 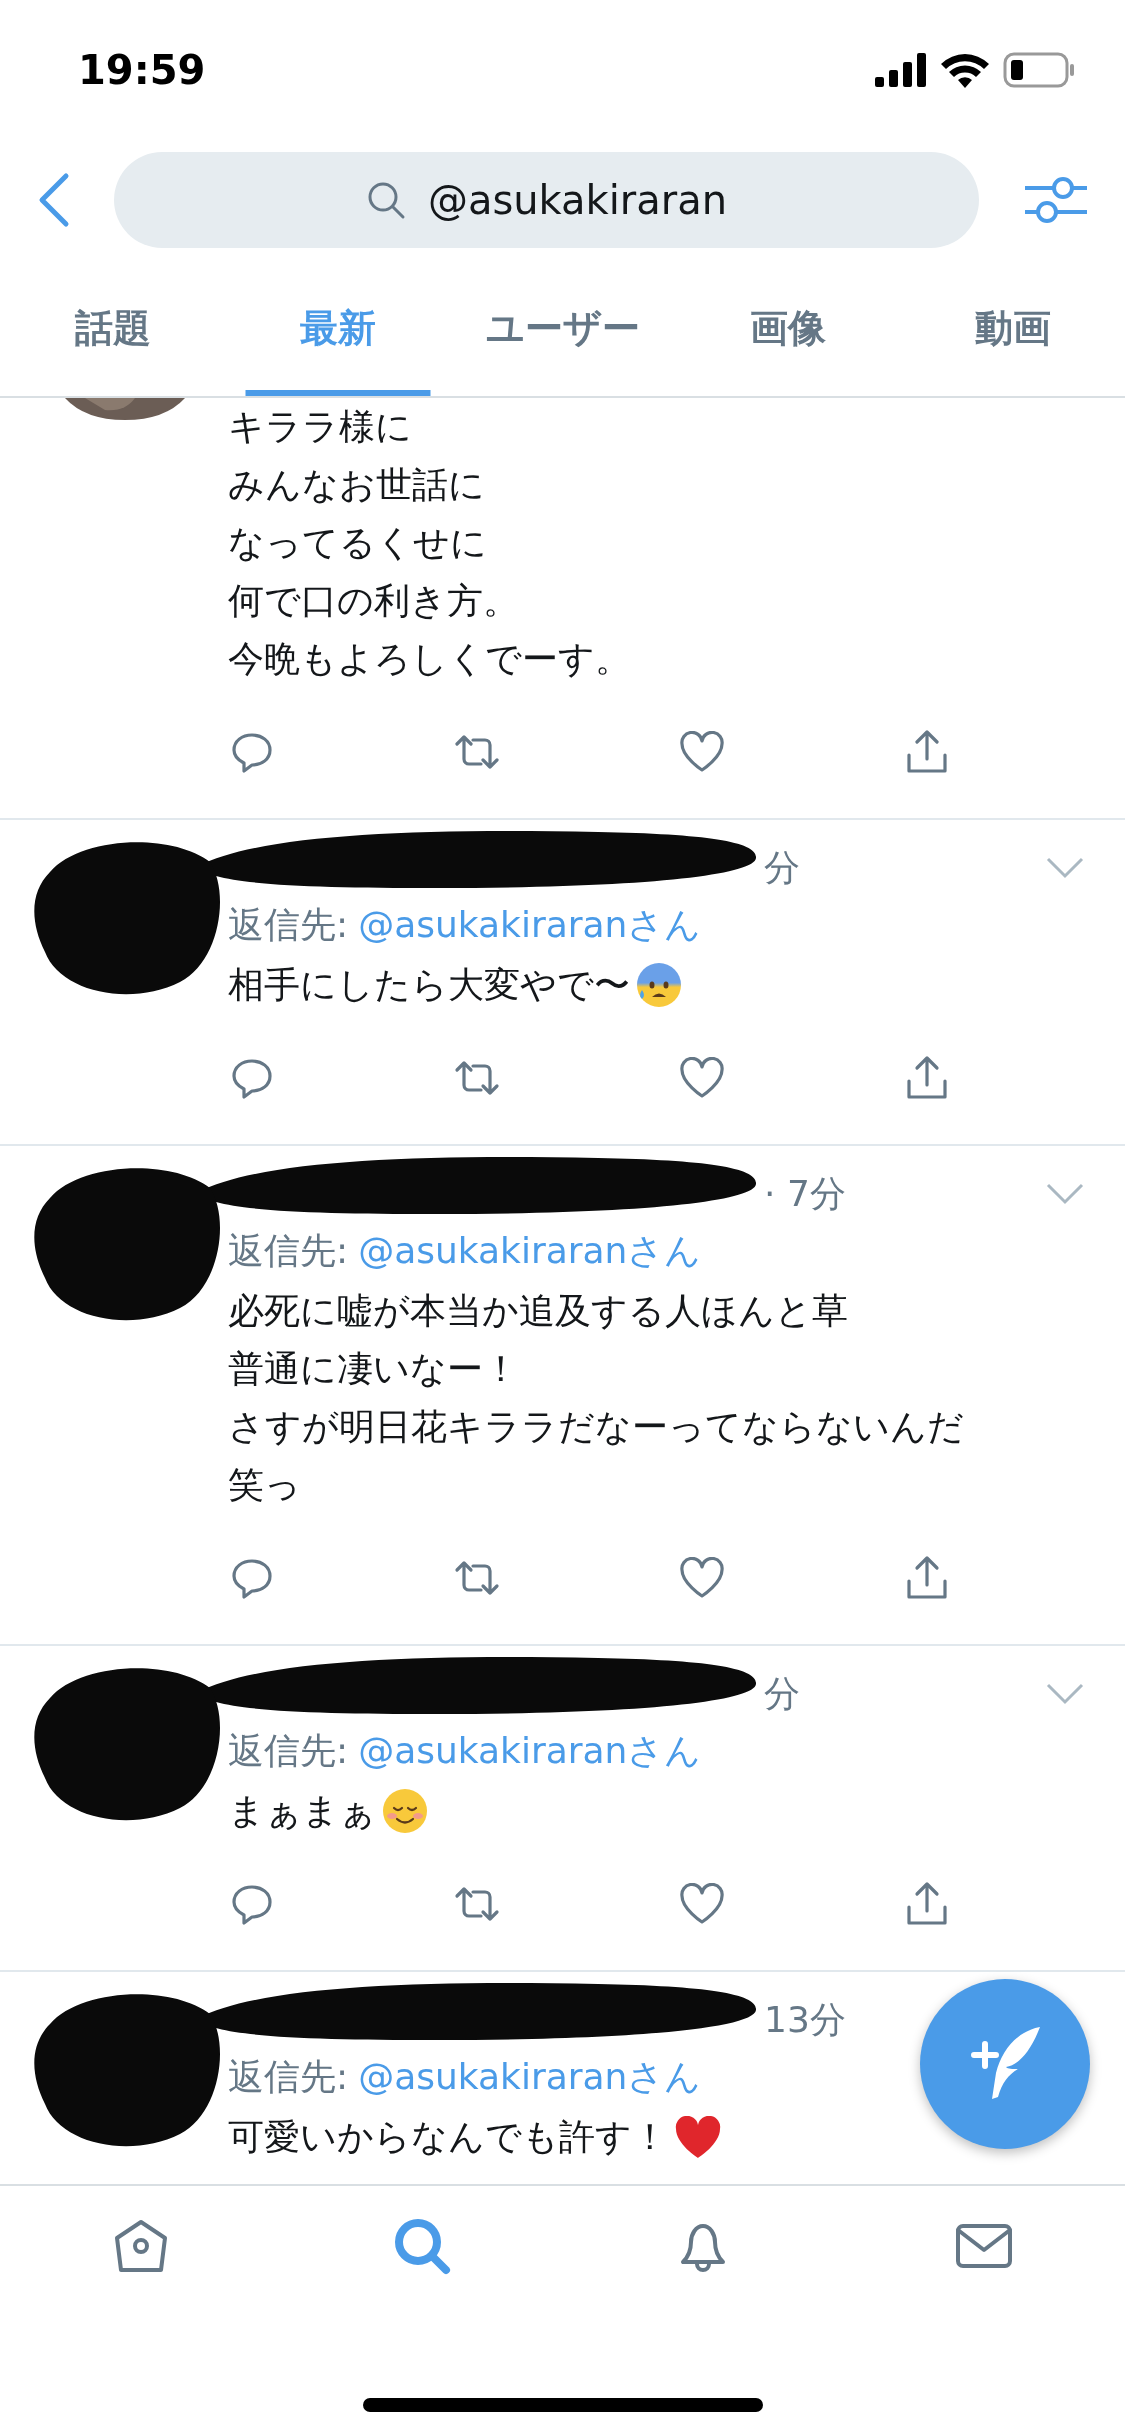 I want to click on search-tab: 画像, so click(x=787, y=328).